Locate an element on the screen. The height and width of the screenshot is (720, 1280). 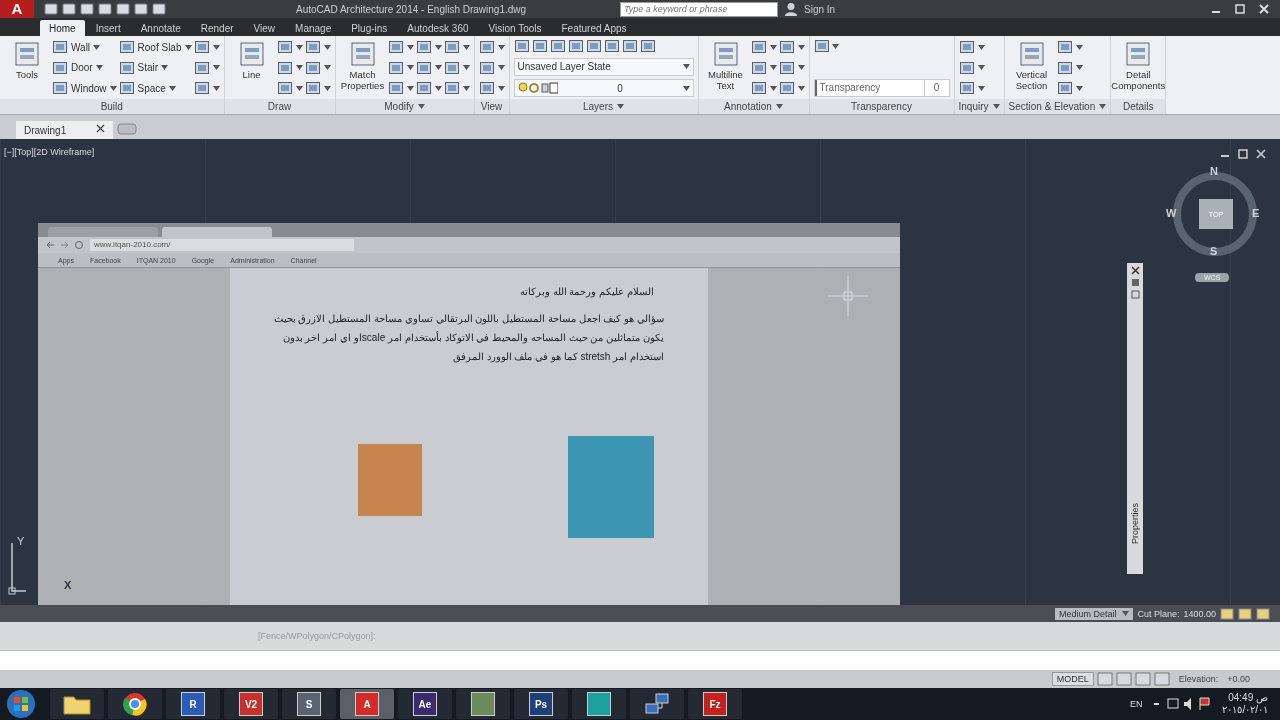
ribbon-tab: Home is located at coordinates (62, 28).